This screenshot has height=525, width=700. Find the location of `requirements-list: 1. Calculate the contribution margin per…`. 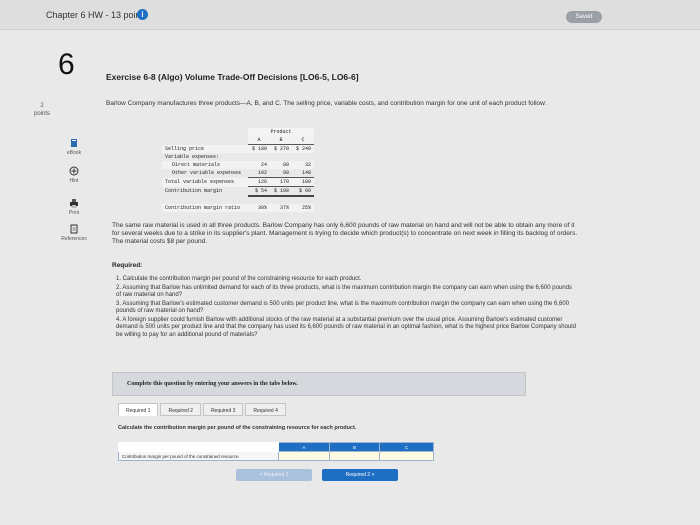

requirements-list: 1. Calculate the contribution margin per… is located at coordinates (346, 308).